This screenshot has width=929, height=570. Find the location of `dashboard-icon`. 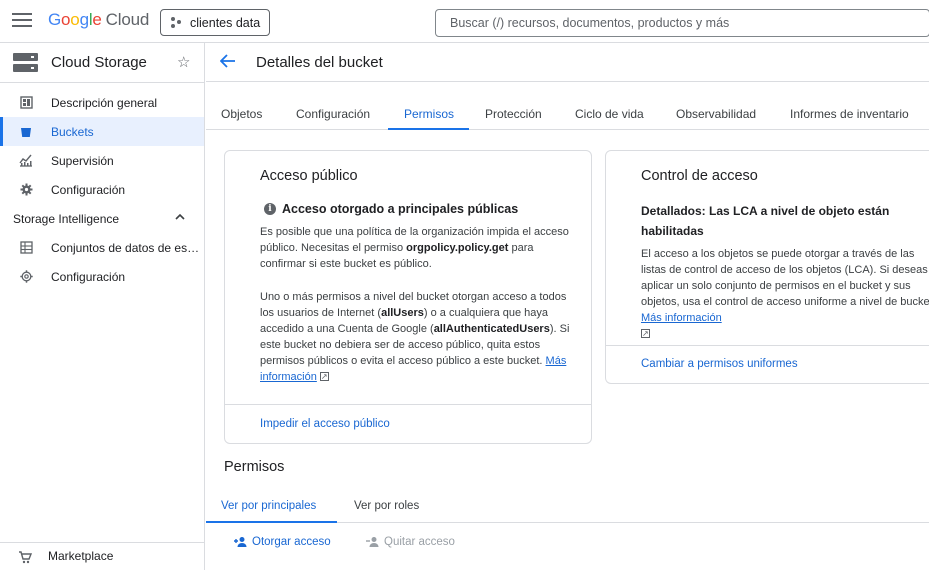

dashboard-icon is located at coordinates (26, 103).